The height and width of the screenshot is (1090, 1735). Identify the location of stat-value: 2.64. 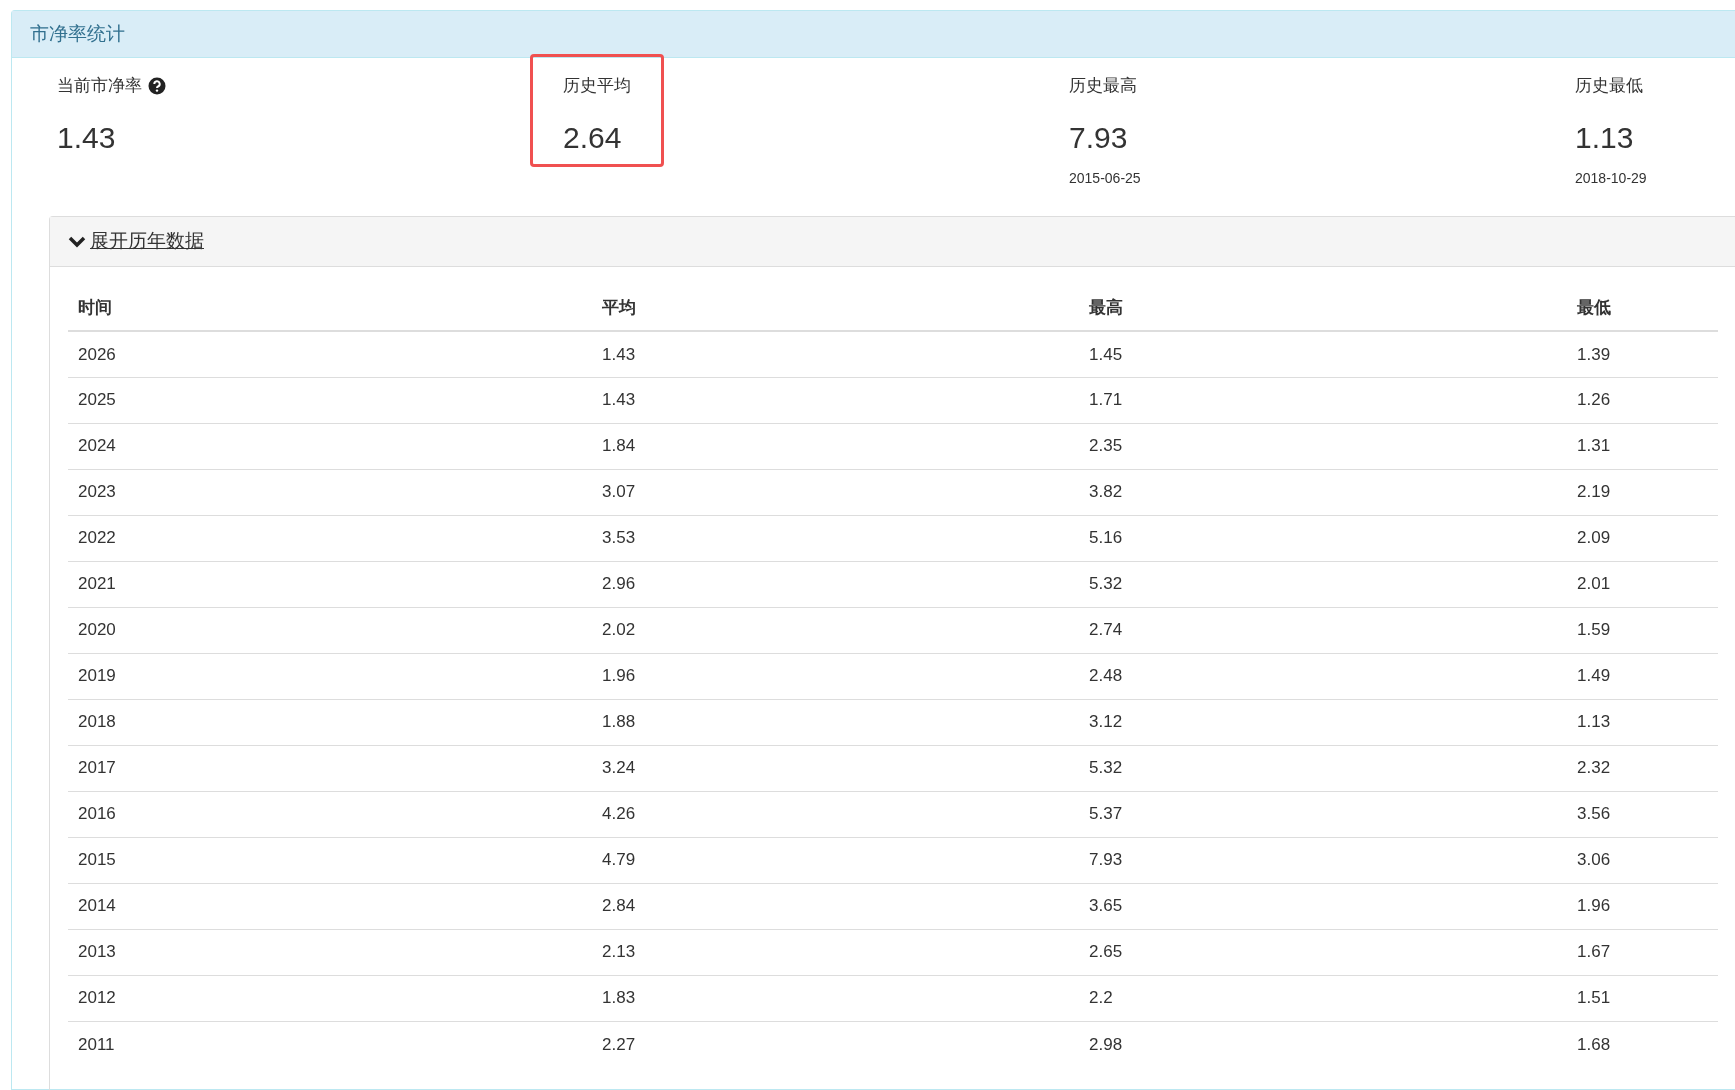
(592, 138).